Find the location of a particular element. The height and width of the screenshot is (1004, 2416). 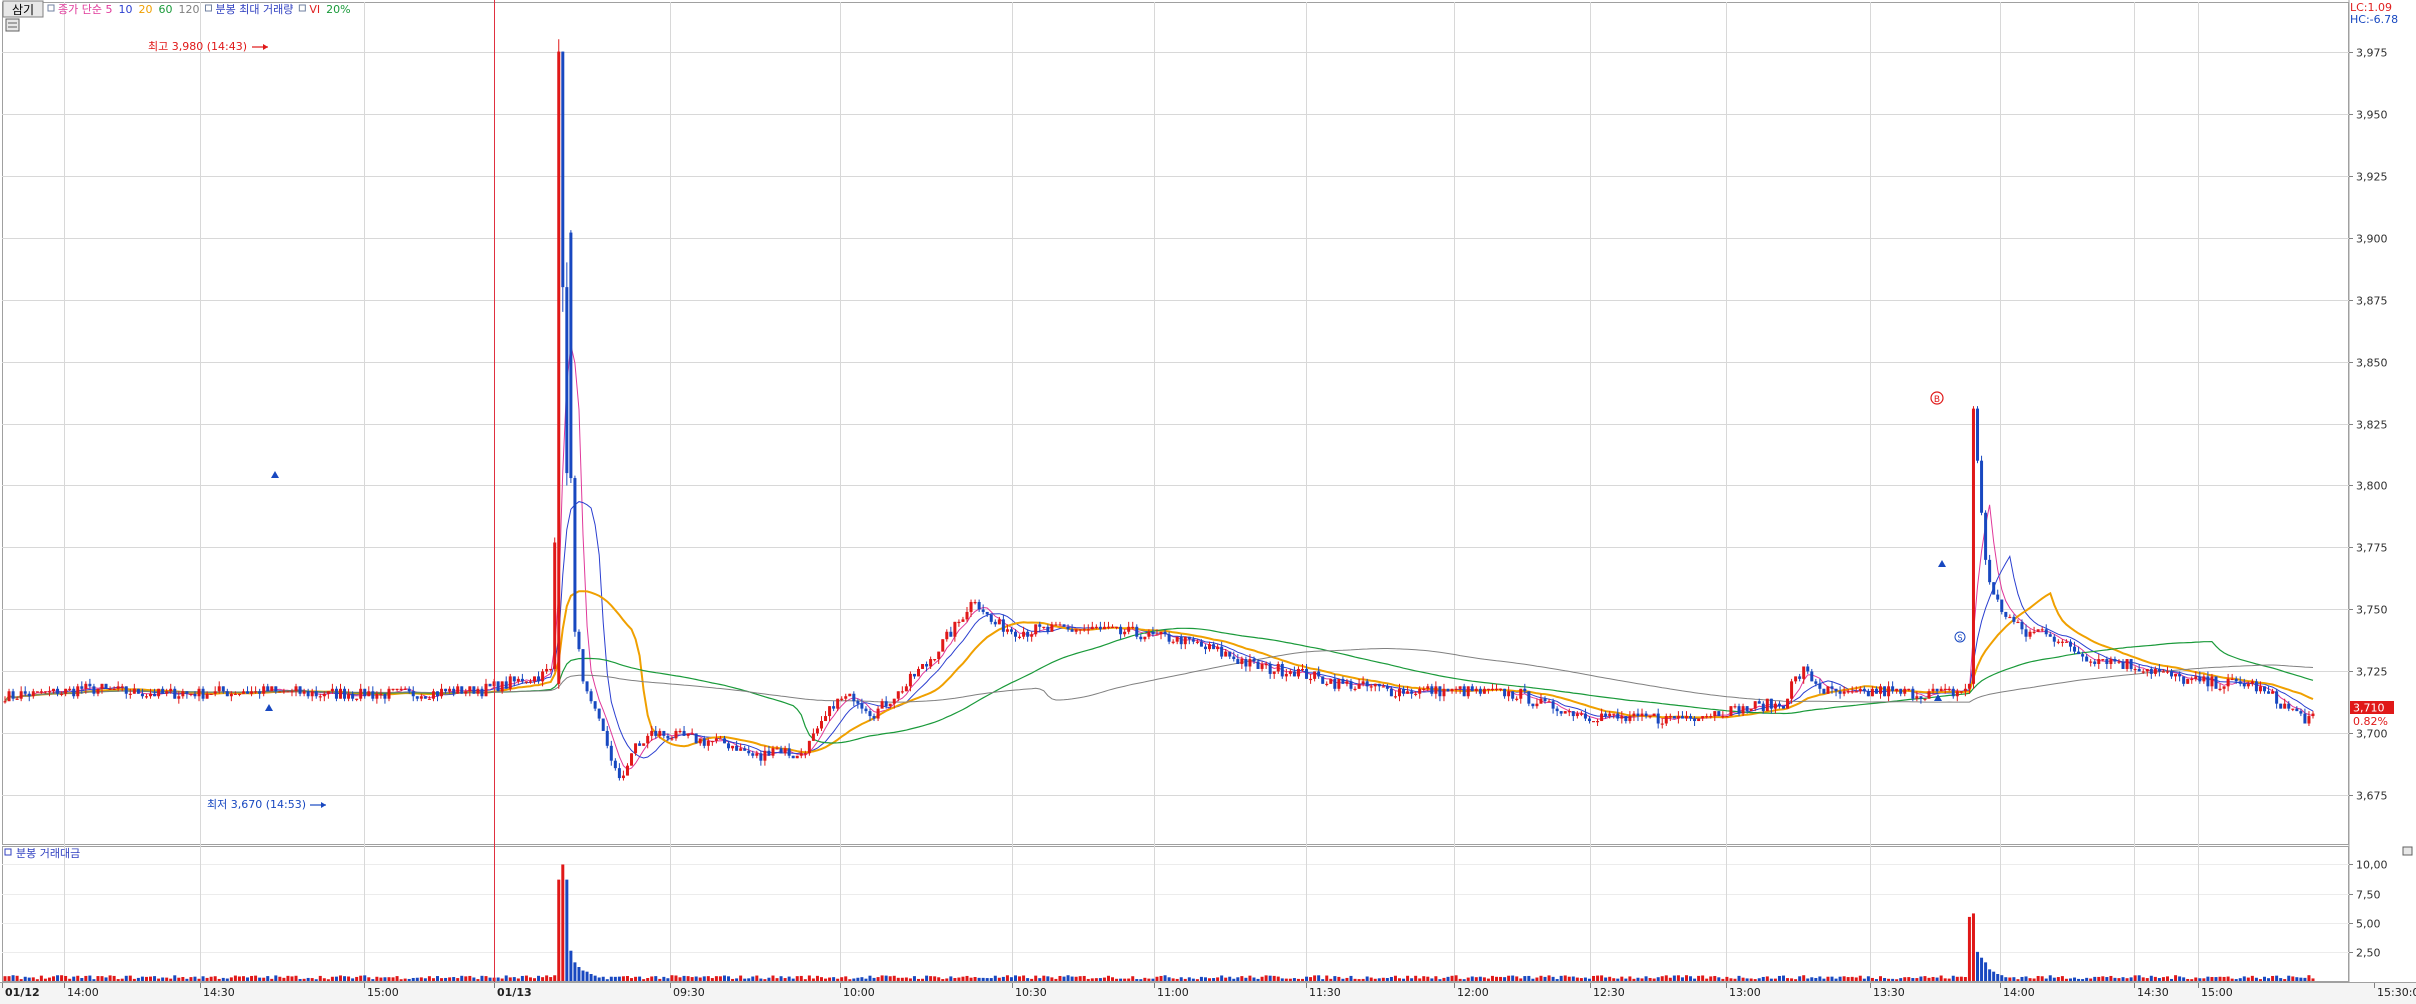

legend-item-label: 20% is located at coordinates (338, 9).